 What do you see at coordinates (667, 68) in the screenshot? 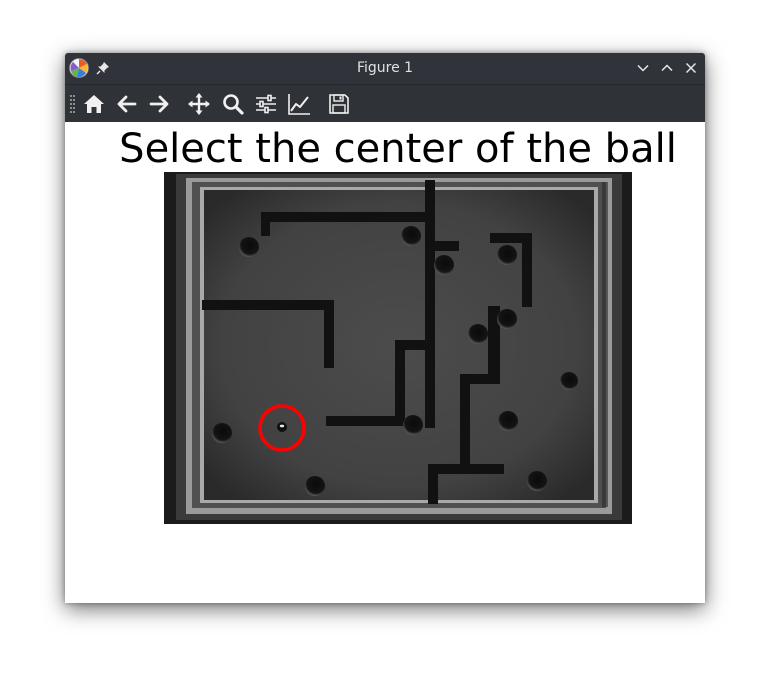
I see `maximize-icon` at bounding box center [667, 68].